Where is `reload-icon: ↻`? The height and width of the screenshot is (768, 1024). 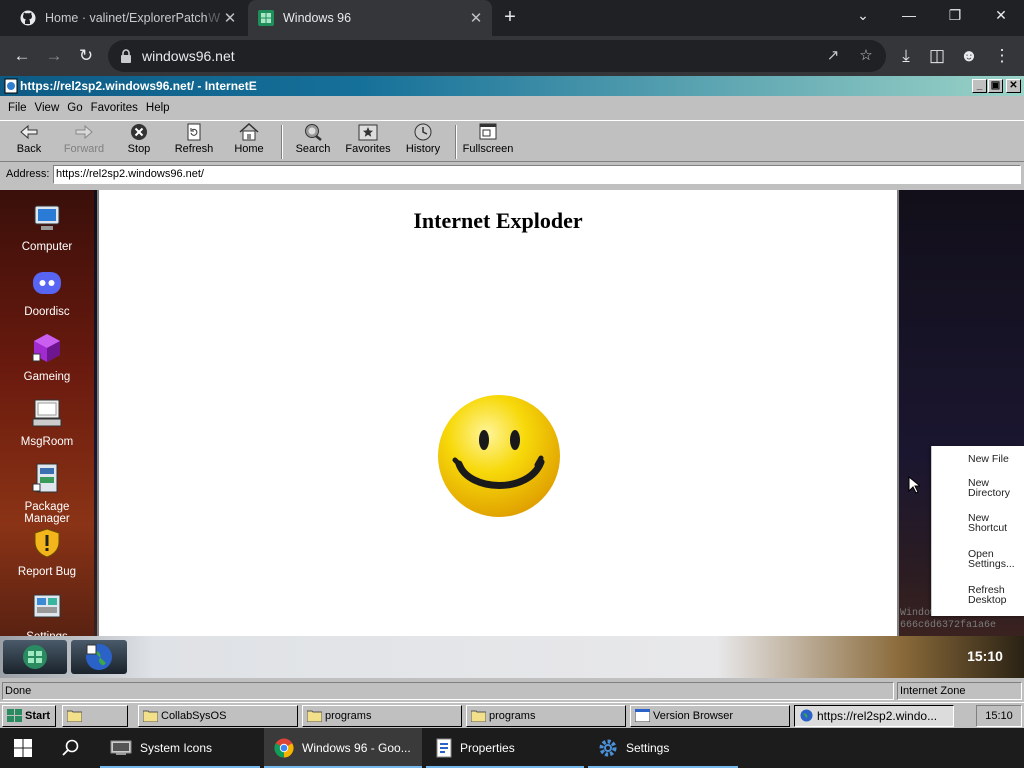
reload-icon: ↻ is located at coordinates (86, 56).